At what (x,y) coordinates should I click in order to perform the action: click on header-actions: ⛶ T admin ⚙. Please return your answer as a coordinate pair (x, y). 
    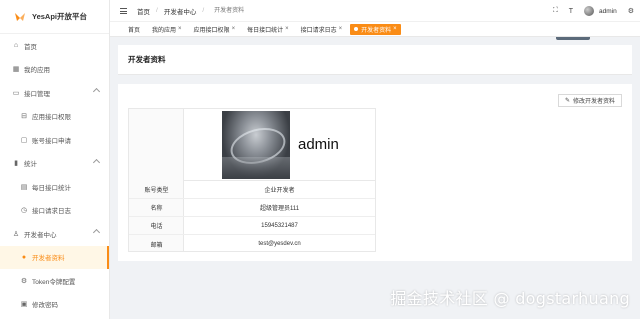
    Looking at the image, I should click on (593, 11).